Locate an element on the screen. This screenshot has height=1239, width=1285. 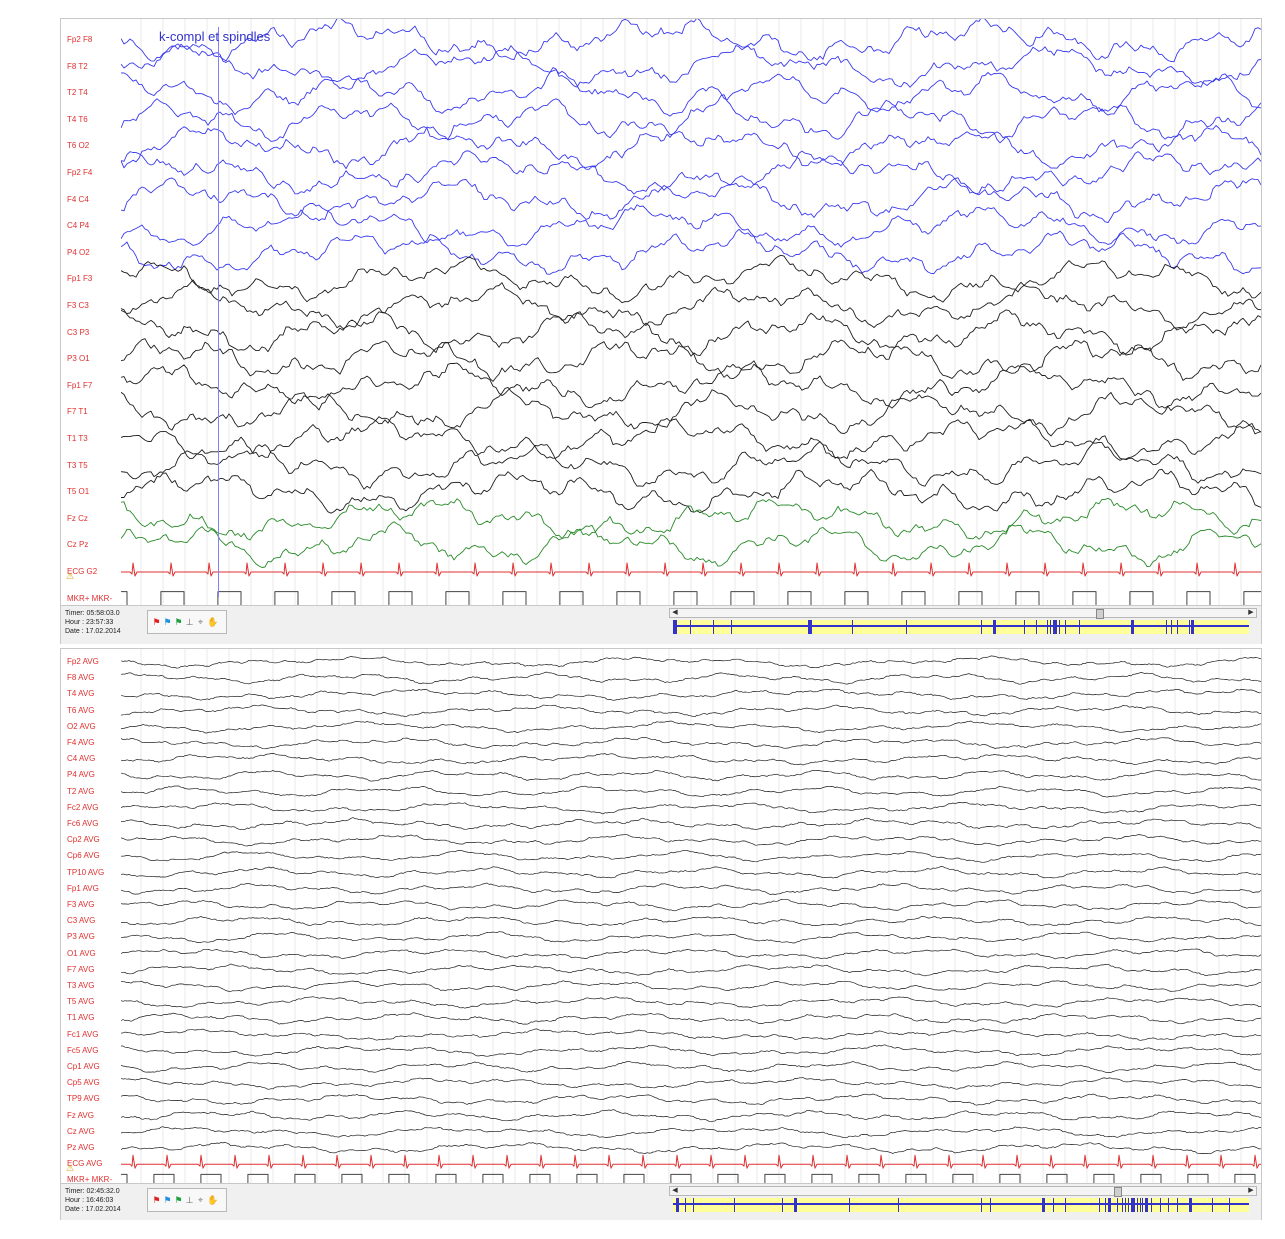
channel-label-t4-avg: T4 AVG is located at coordinates (80, 693).